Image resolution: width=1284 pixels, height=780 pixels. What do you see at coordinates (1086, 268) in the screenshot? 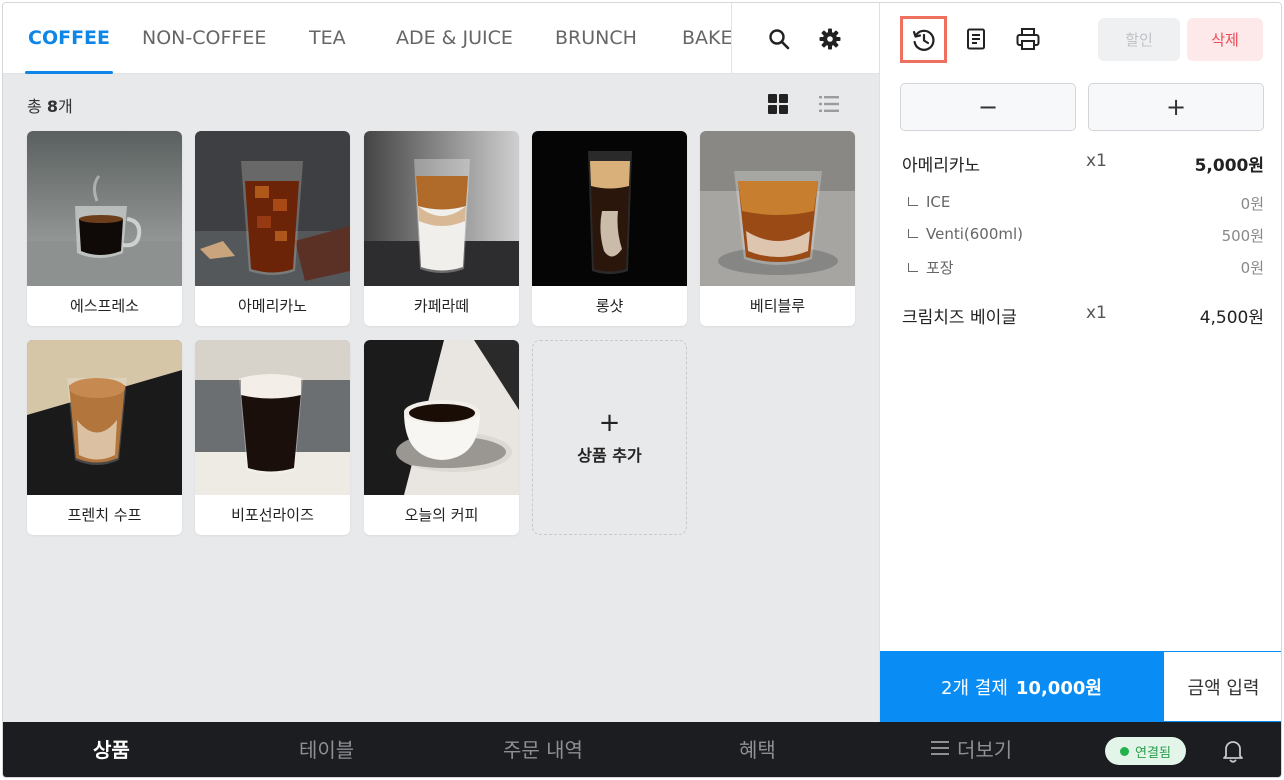
I see `order-option: 포장 0원` at bounding box center [1086, 268].